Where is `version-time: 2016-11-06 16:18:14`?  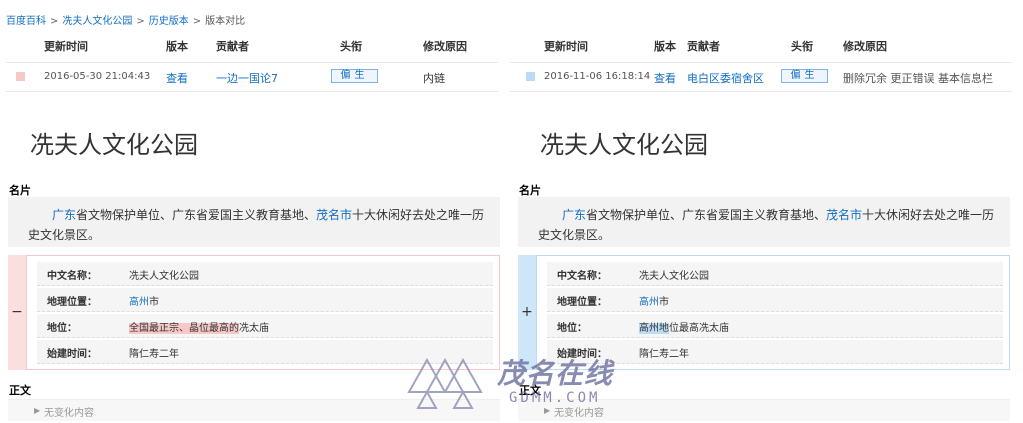 version-time: 2016-11-06 16:18:14 is located at coordinates (597, 76).